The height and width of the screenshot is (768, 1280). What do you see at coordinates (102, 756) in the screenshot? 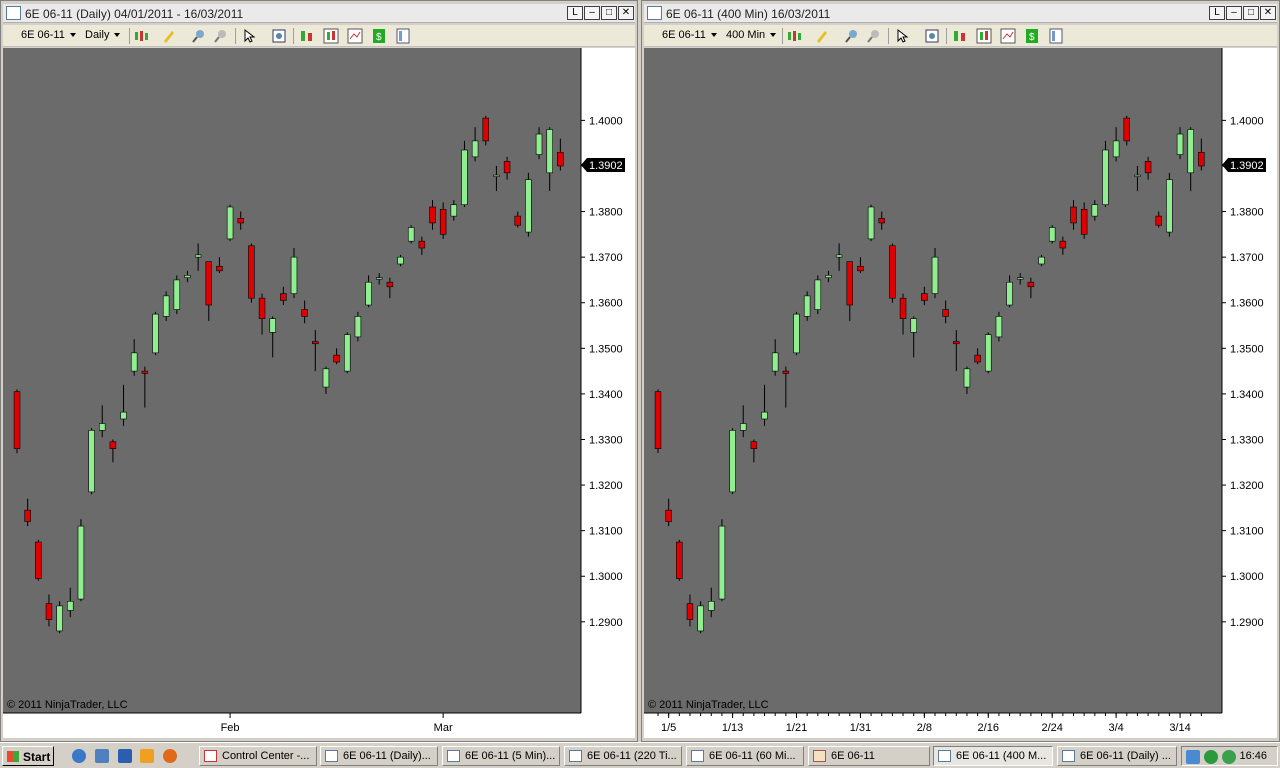
I see `show-desktop-icon` at bounding box center [102, 756].